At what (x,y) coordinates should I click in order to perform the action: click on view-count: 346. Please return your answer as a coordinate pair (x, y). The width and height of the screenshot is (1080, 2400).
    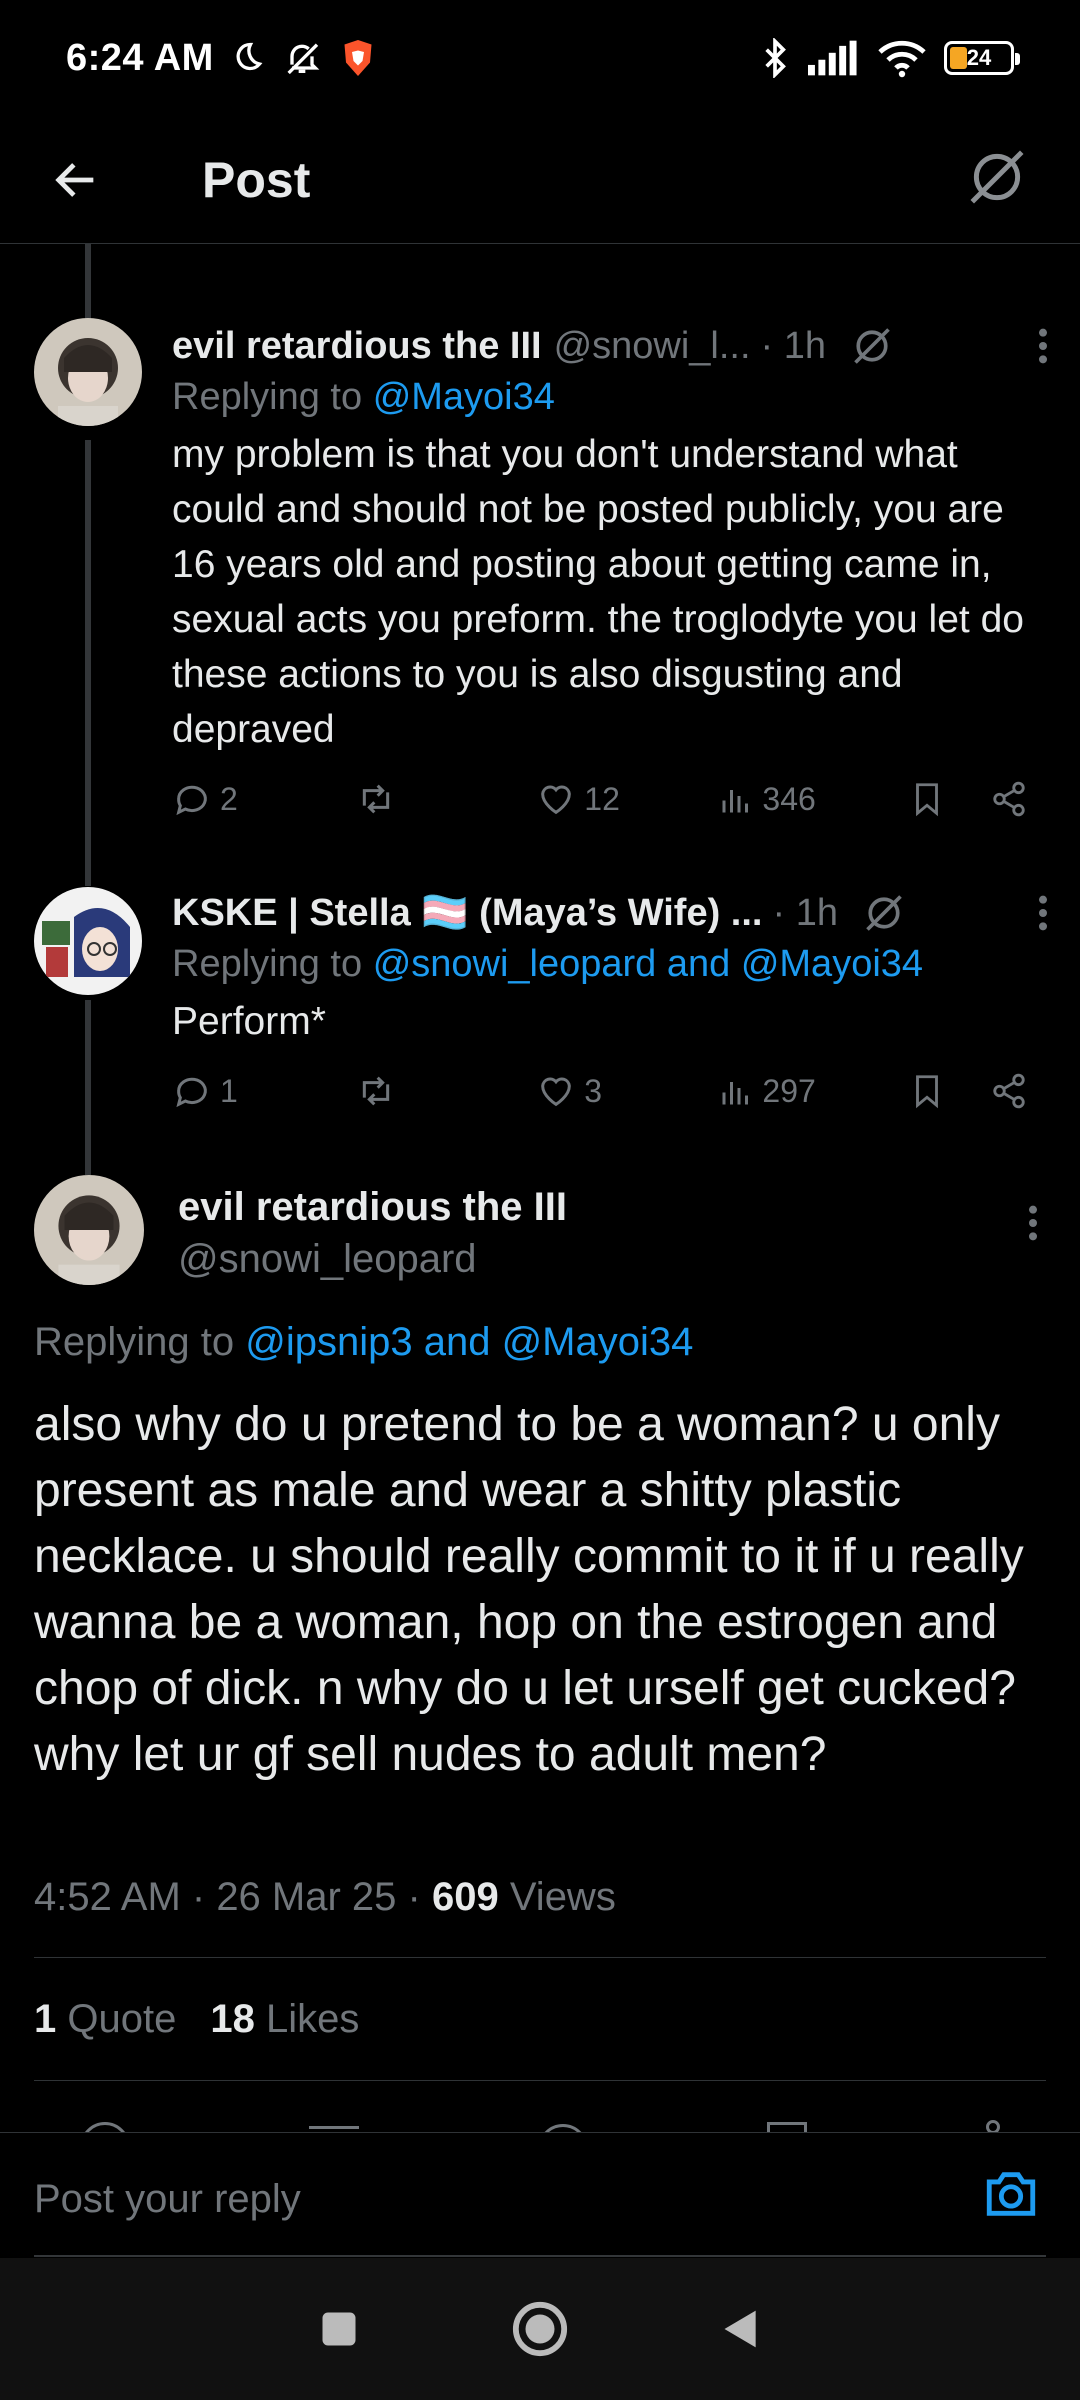
    Looking at the image, I should click on (789, 798).